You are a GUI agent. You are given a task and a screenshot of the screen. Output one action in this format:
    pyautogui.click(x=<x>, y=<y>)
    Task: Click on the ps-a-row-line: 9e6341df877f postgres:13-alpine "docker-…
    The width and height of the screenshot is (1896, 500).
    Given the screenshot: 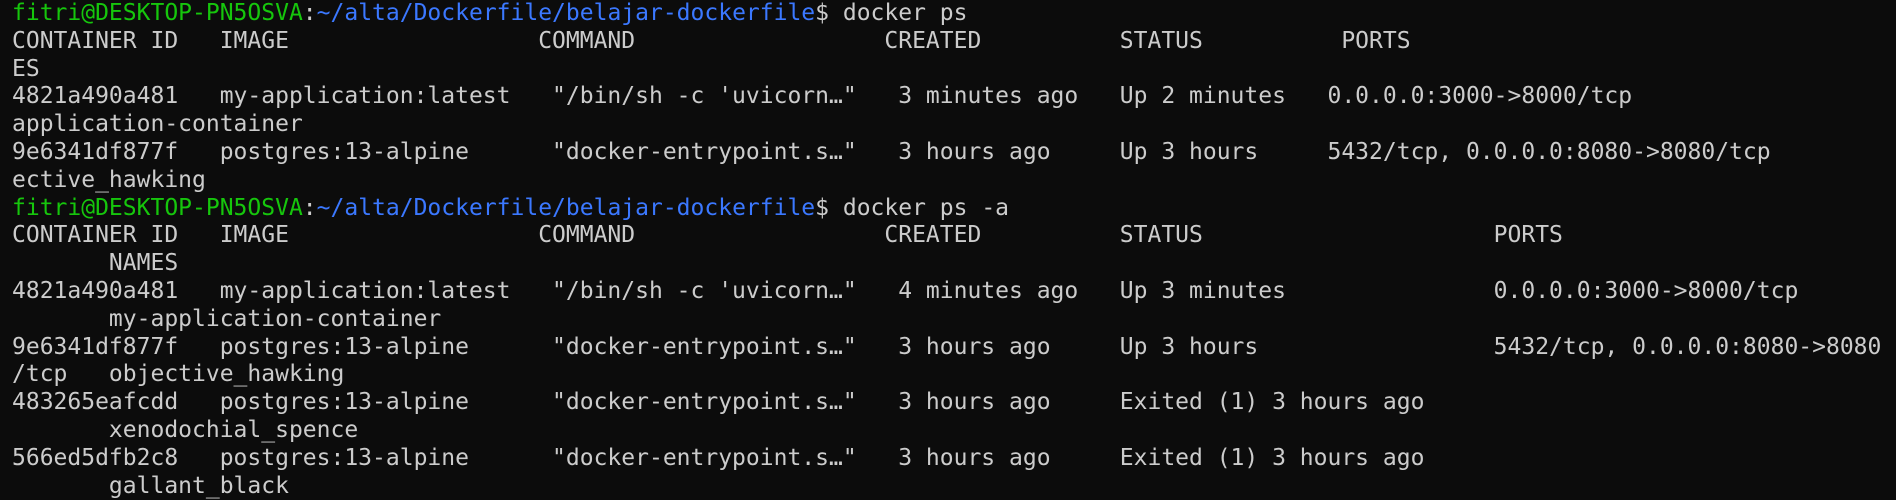 What is the action you would take?
    pyautogui.click(x=947, y=346)
    